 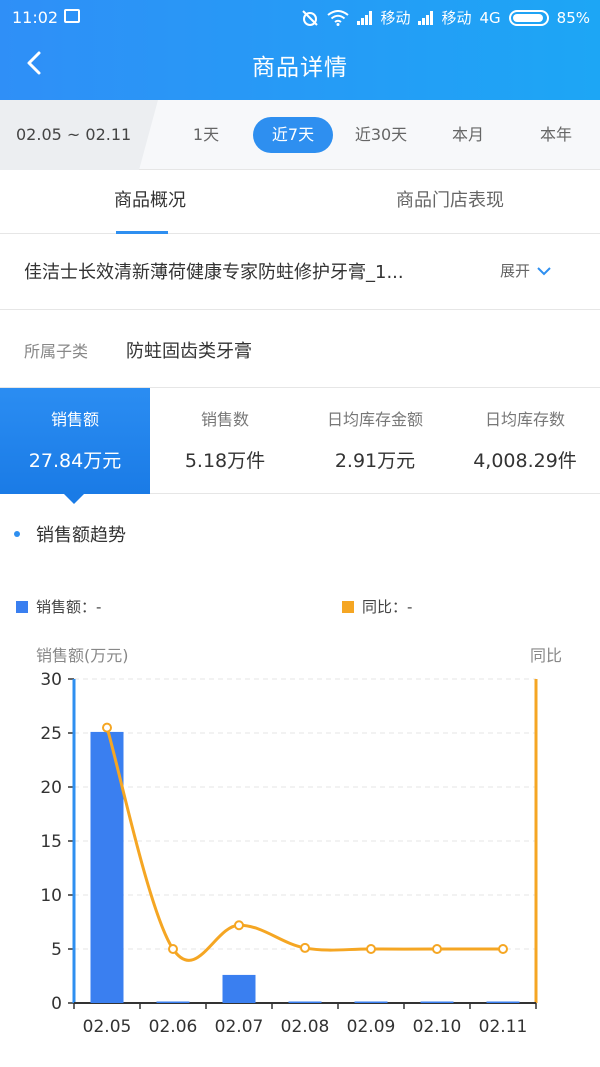 I want to click on y-tick-label: 5, so click(x=56, y=950).